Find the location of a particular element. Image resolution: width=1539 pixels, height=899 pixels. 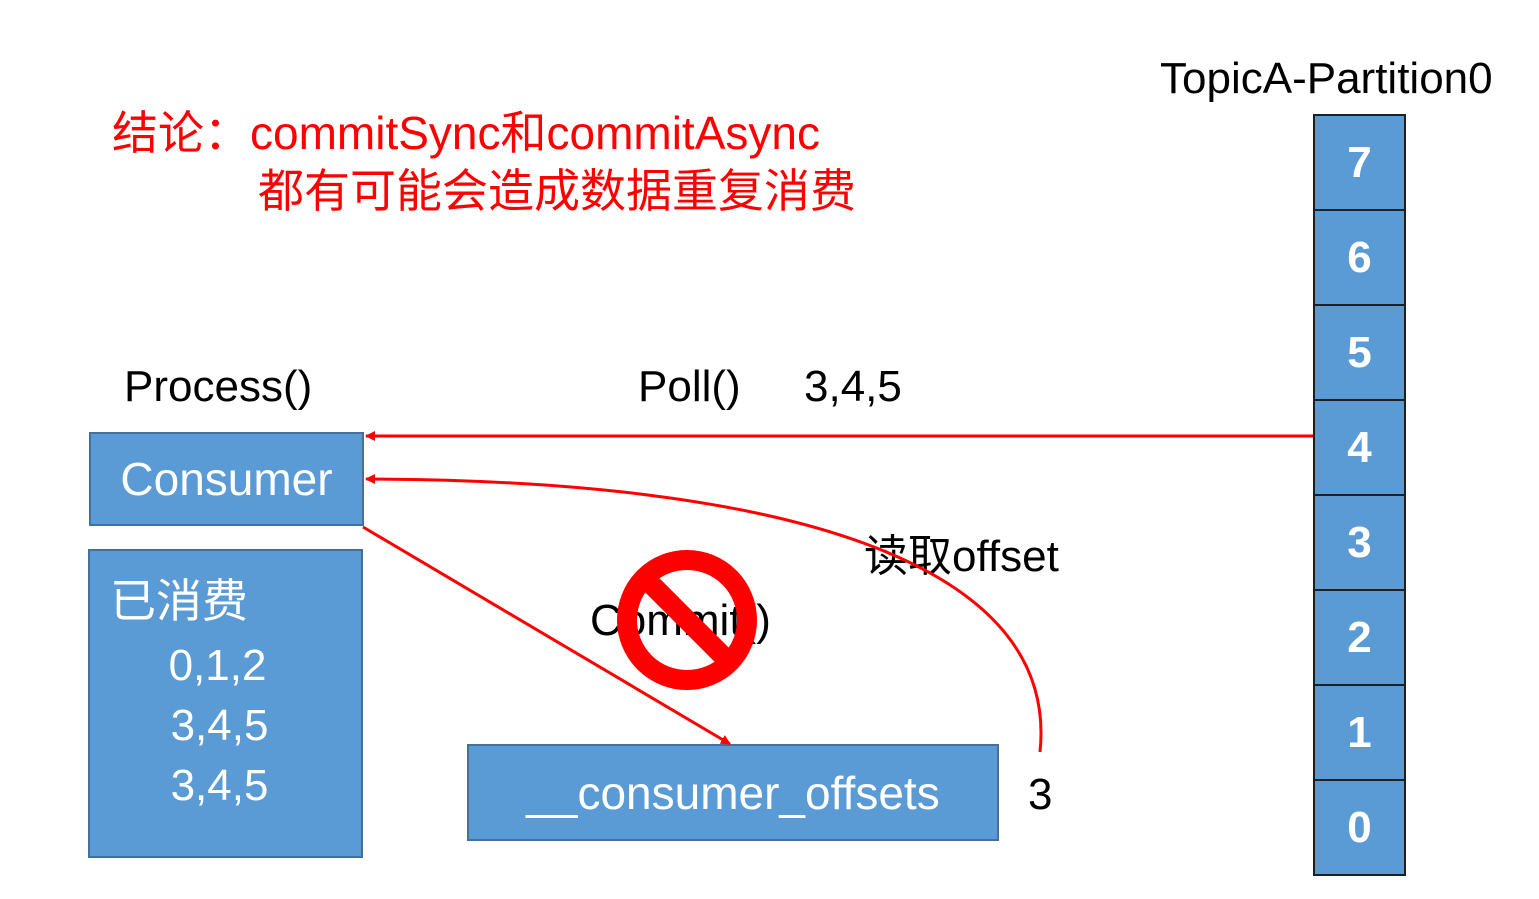

read-offset-arrow is located at coordinates (704, 613).